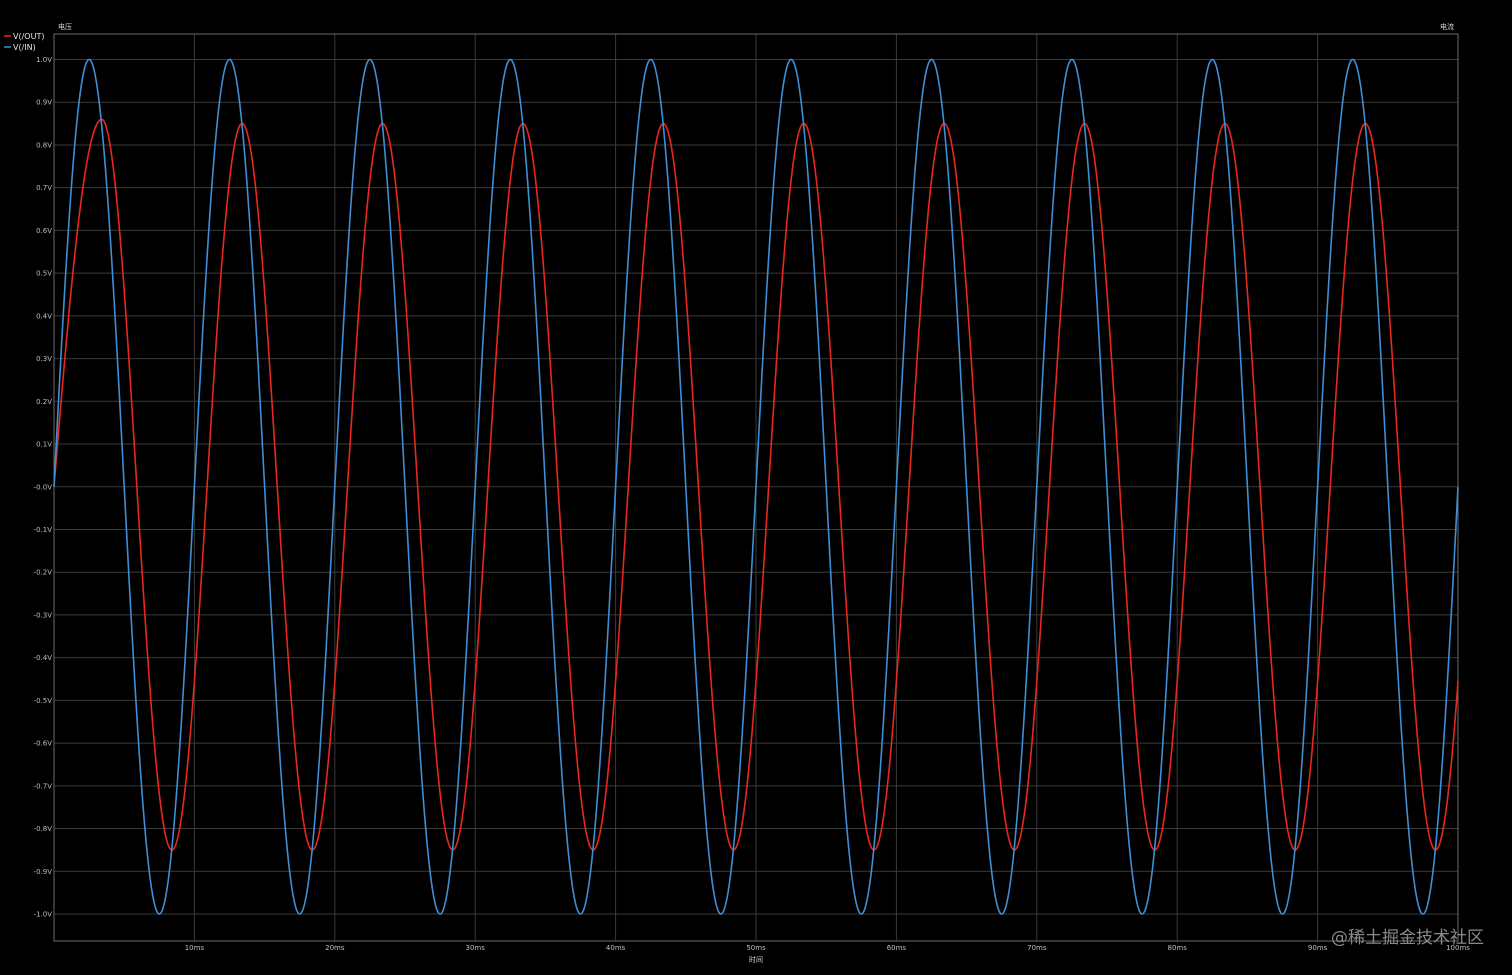 The width and height of the screenshot is (1512, 975). I want to click on x-axis-title: 时间, so click(756, 959).